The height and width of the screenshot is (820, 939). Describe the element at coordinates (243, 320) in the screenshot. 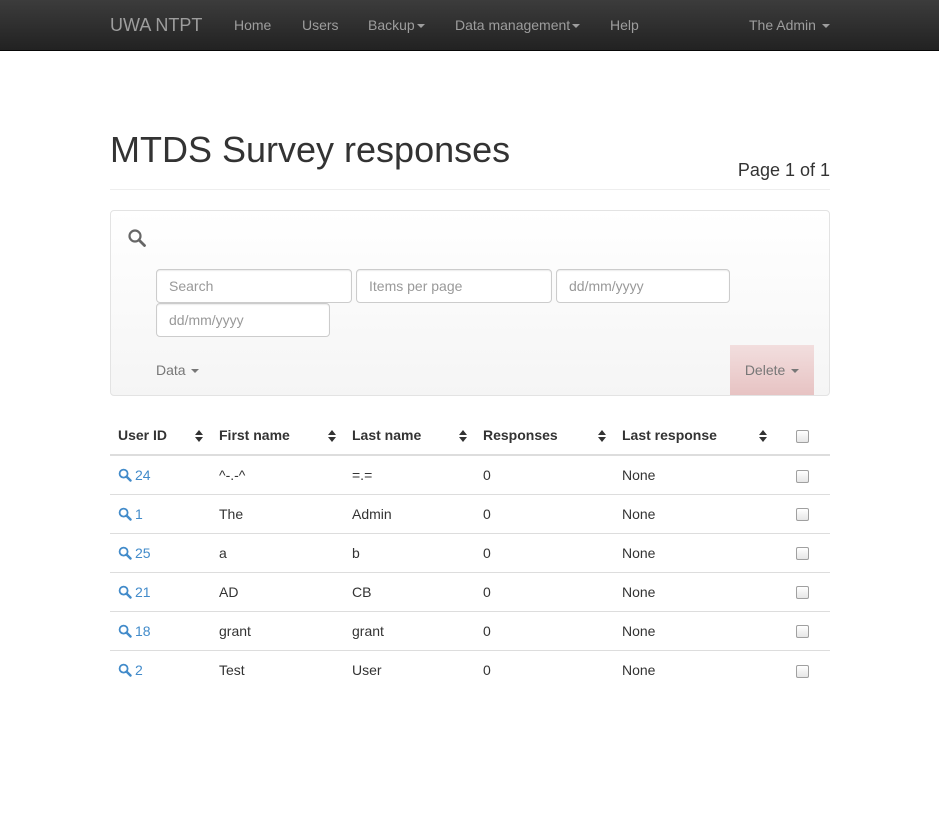

I see `date-to-input` at that location.